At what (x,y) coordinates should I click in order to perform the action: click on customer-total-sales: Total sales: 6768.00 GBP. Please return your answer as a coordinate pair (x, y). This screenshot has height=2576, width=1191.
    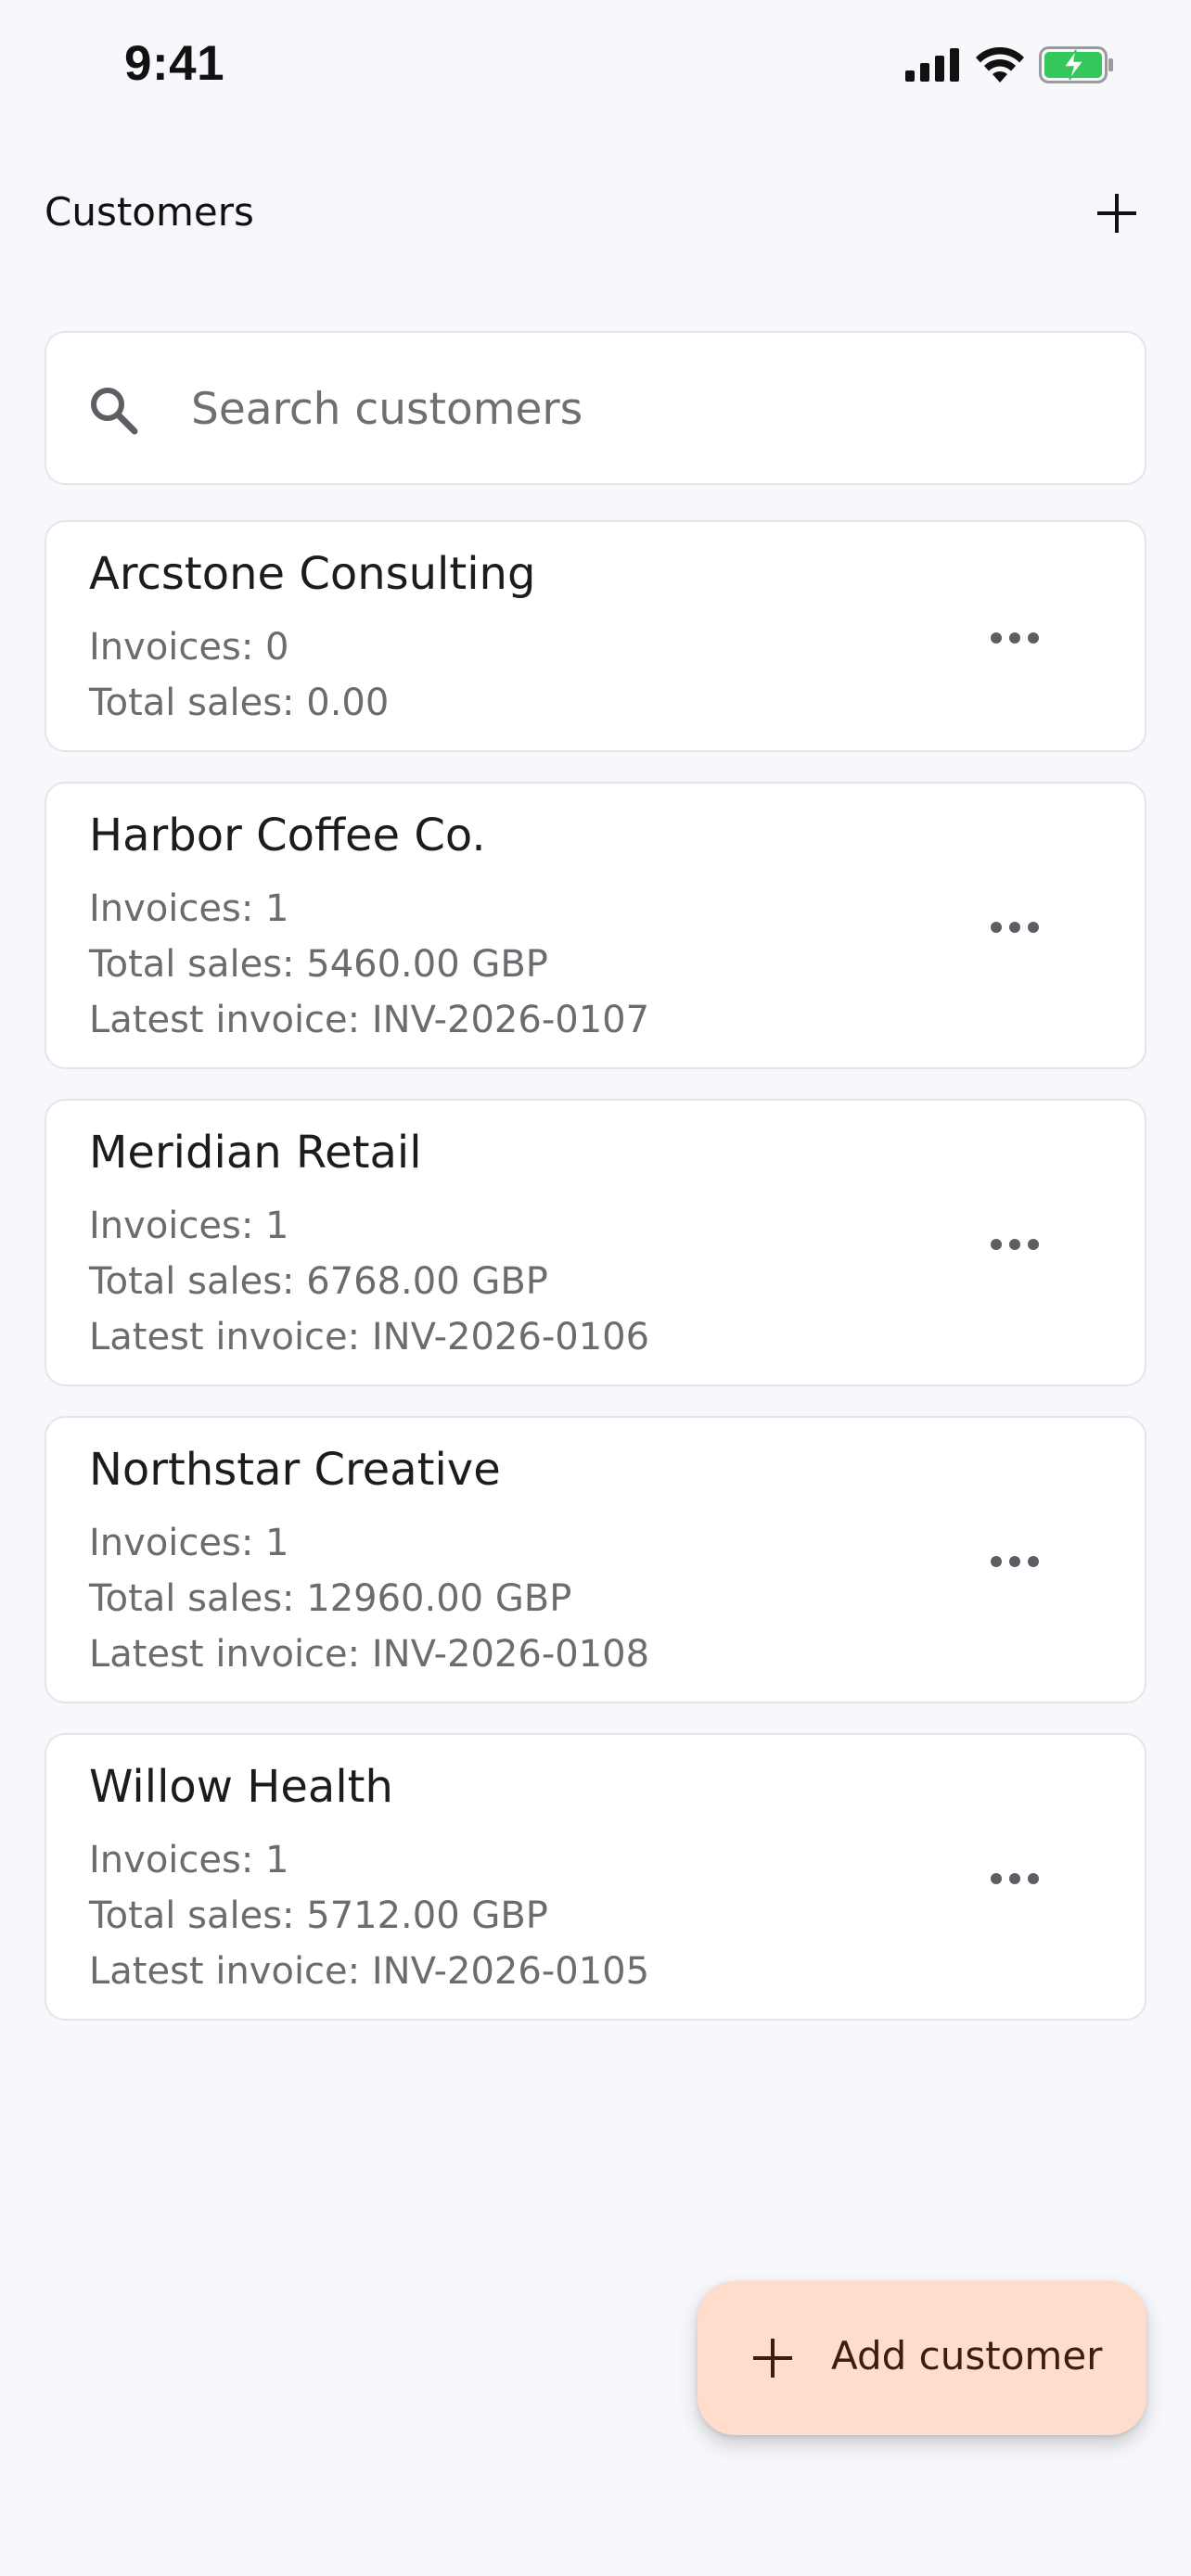
    Looking at the image, I should click on (318, 1281).